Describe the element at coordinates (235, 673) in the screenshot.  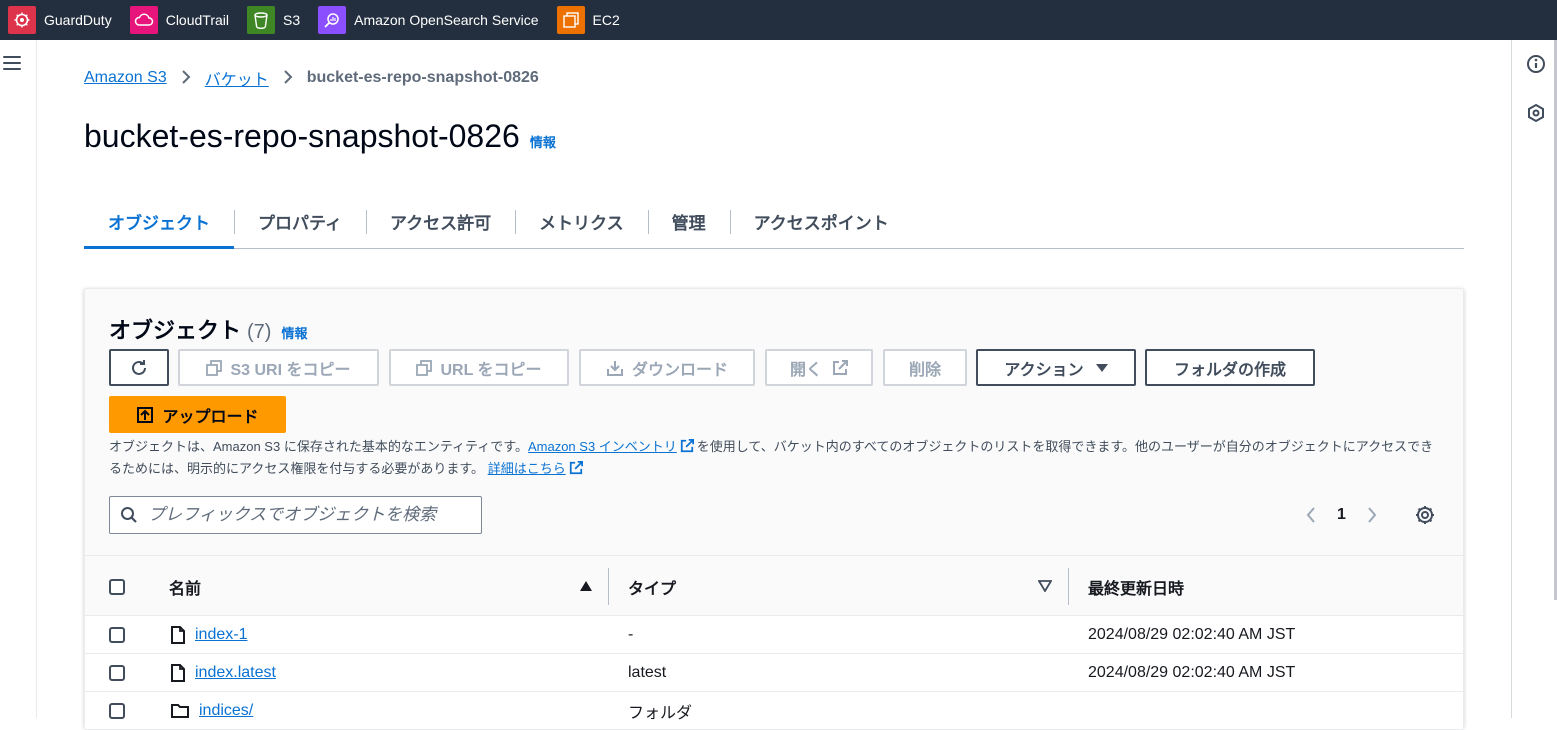
I see `object-name-link: index.latest` at that location.